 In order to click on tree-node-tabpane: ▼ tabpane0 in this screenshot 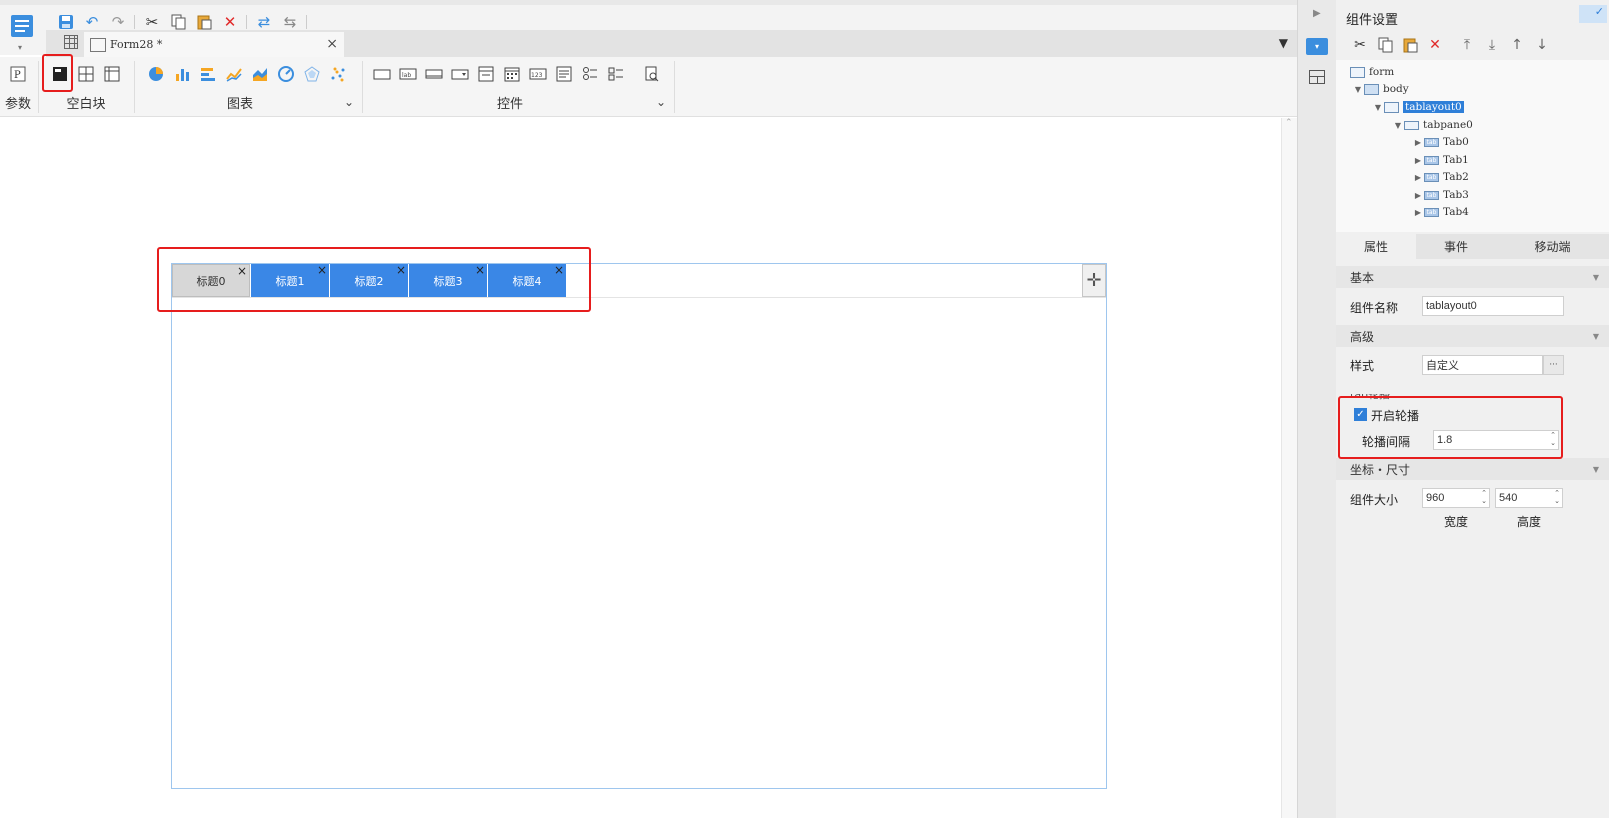, I will do `click(1432, 125)`.